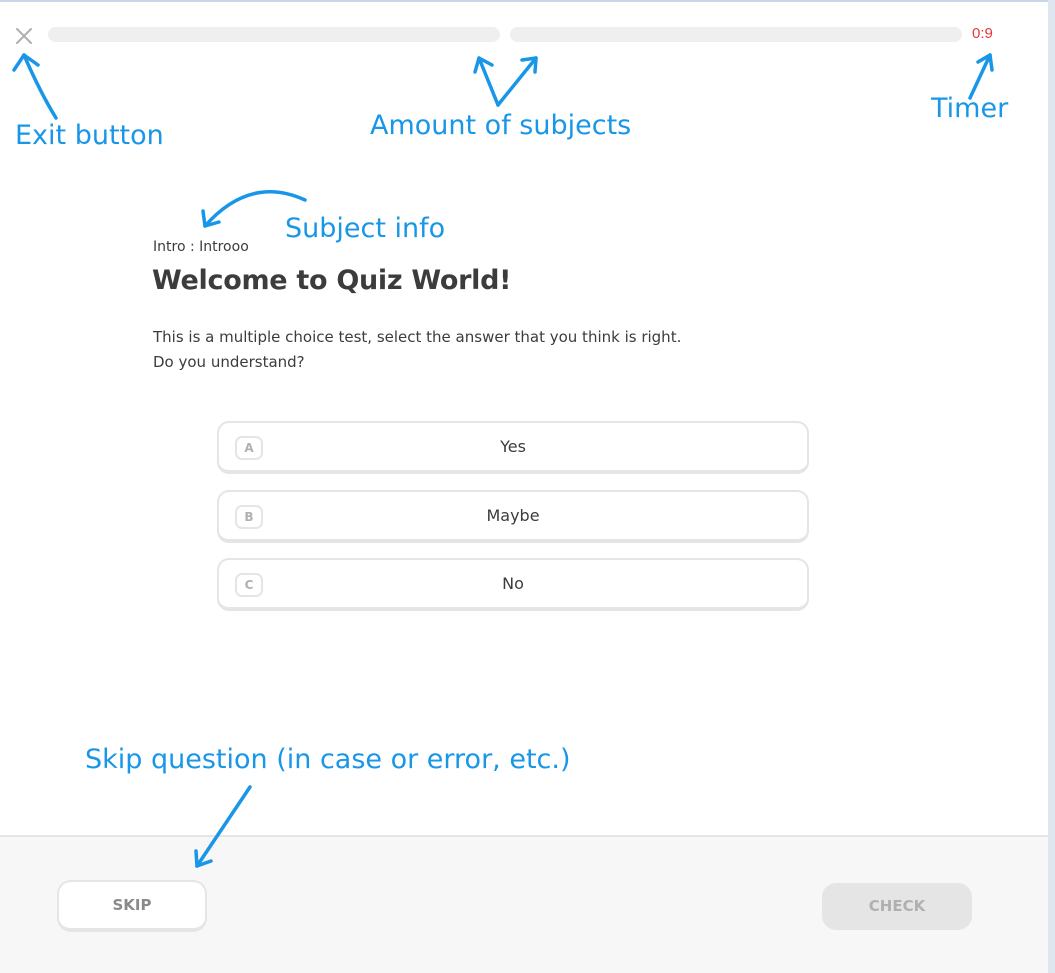 The height and width of the screenshot is (973, 1055). I want to click on choice-label: Yes, so click(513, 446).